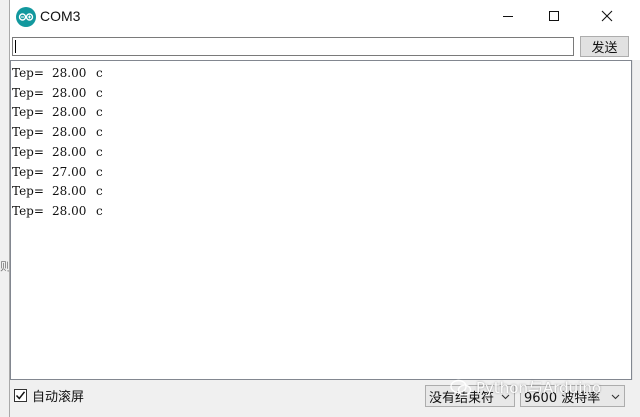  I want to click on output-line: Tep= 27.00 c, so click(57, 173).